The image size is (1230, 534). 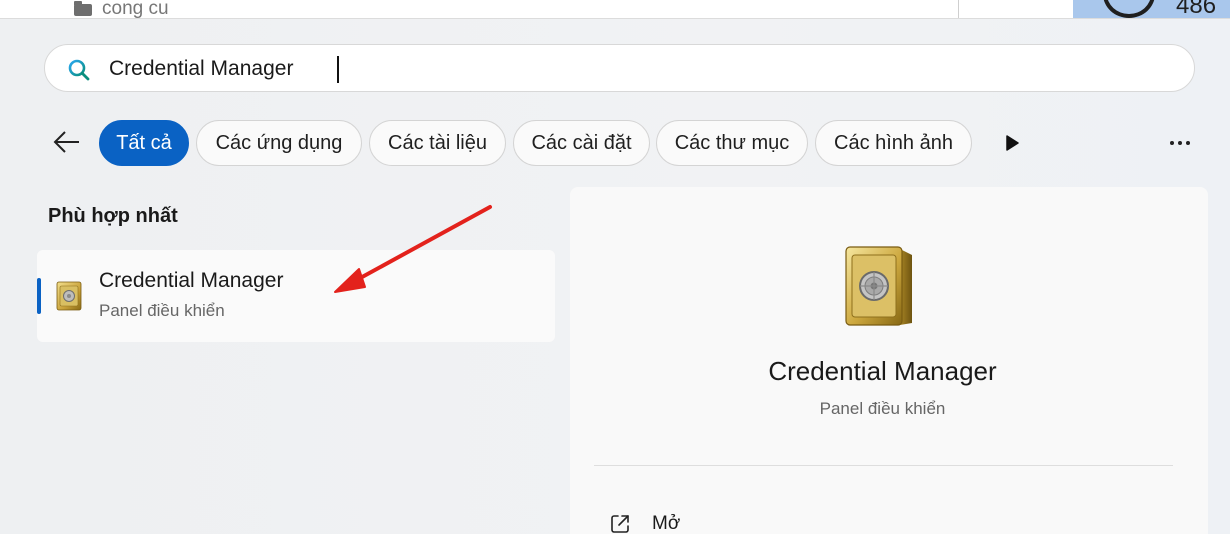 What do you see at coordinates (83, 8) in the screenshot?
I see `folder-icon` at bounding box center [83, 8].